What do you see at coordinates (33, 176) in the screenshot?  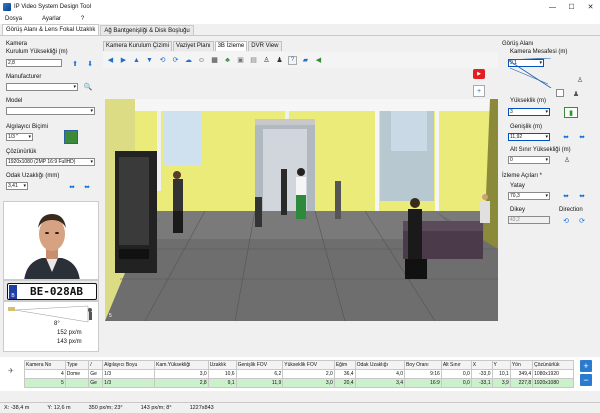 I see `focal-label: Odak Uzaklığı (mm)` at bounding box center [33, 176].